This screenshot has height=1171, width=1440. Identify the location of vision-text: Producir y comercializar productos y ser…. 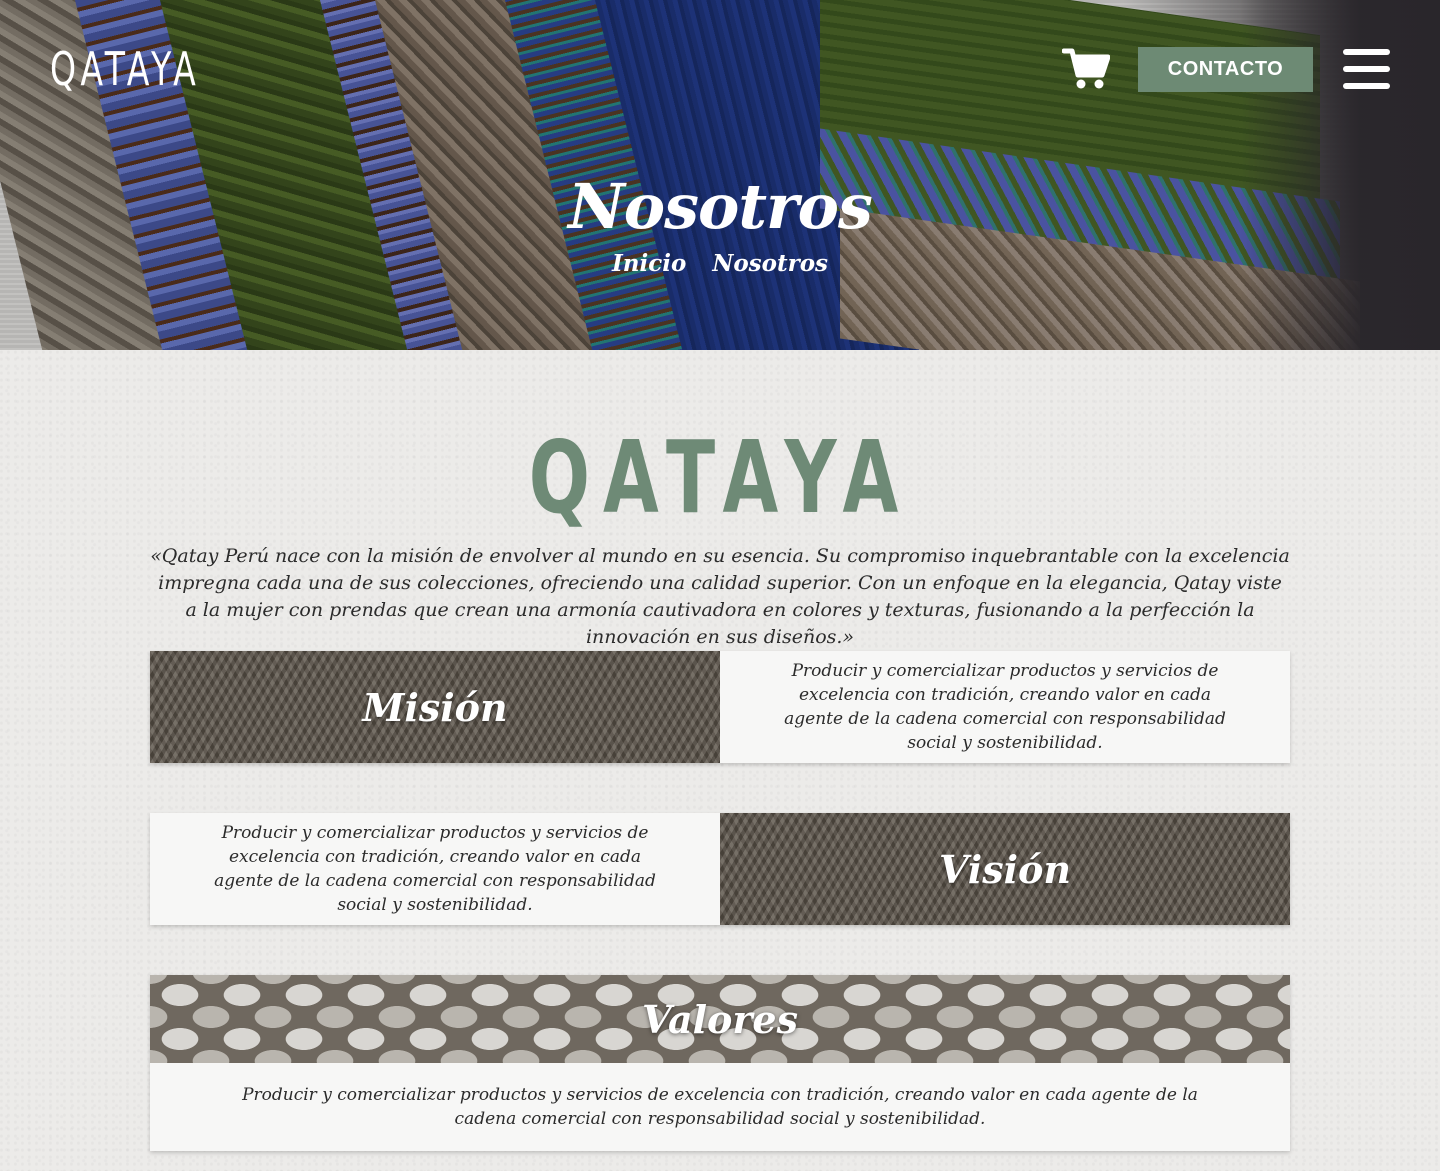
(435, 869).